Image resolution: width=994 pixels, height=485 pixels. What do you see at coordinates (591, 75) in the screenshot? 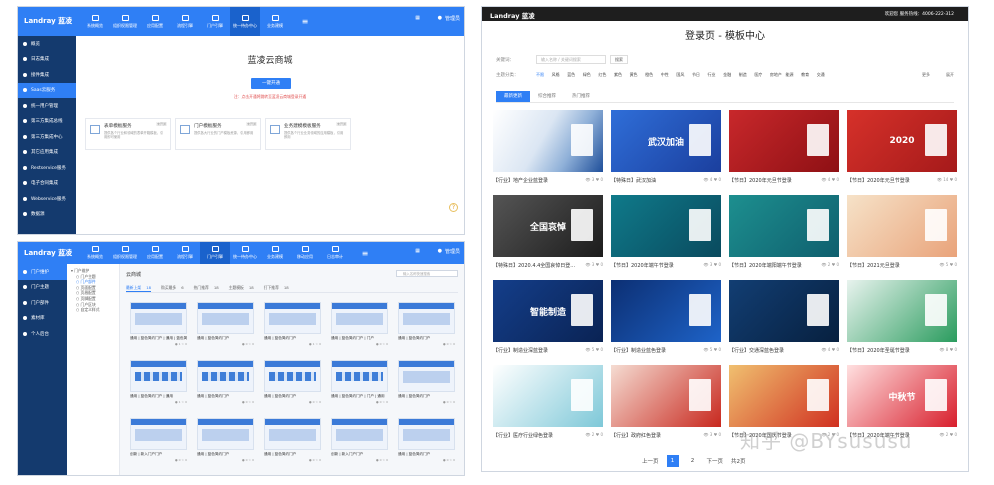
I see `category-chip: 绿色` at bounding box center [591, 75].